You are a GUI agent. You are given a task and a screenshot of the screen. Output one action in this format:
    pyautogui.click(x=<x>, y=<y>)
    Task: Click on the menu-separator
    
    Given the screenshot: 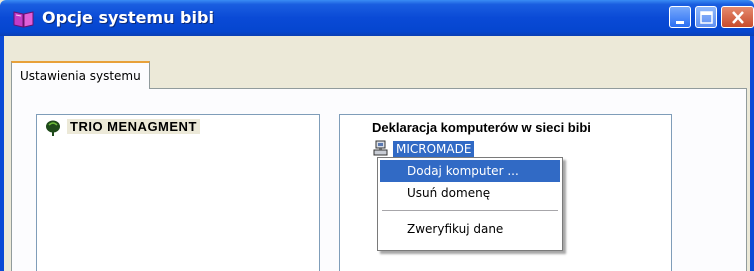 What is the action you would take?
    pyautogui.click(x=470, y=210)
    